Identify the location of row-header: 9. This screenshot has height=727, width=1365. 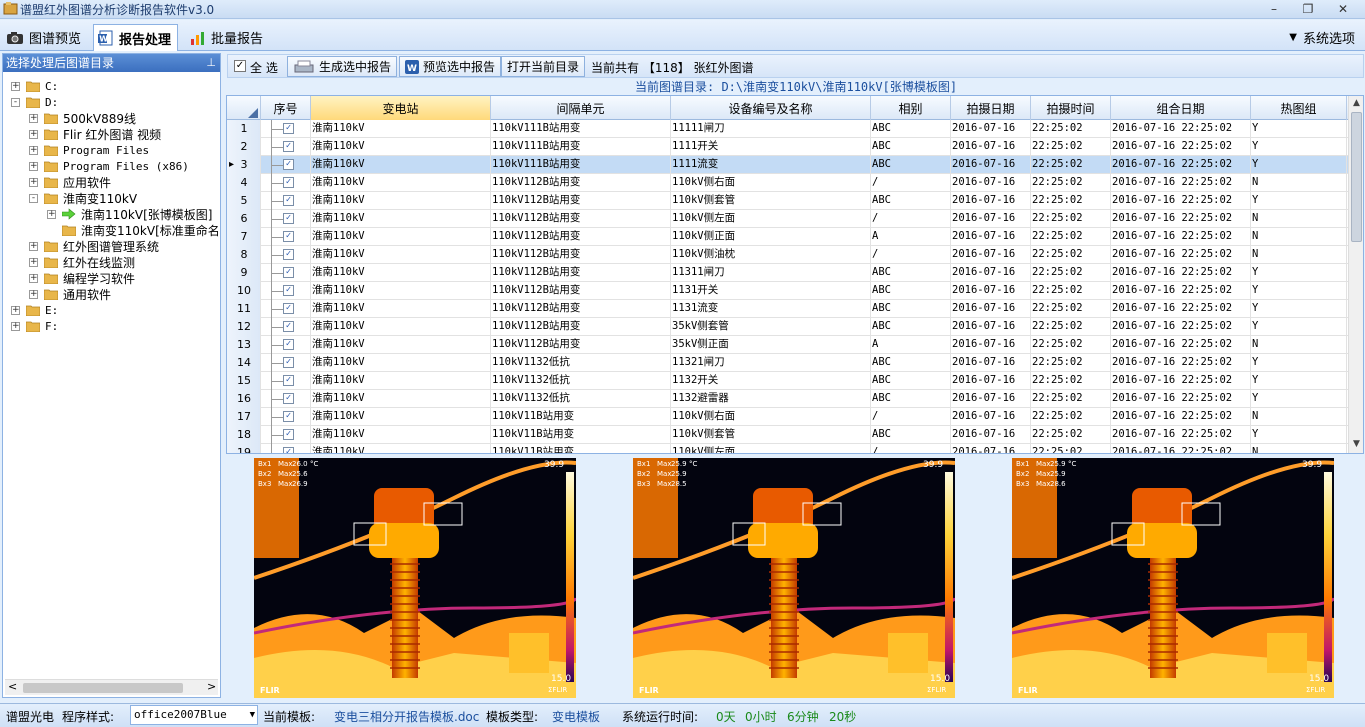
(244, 273).